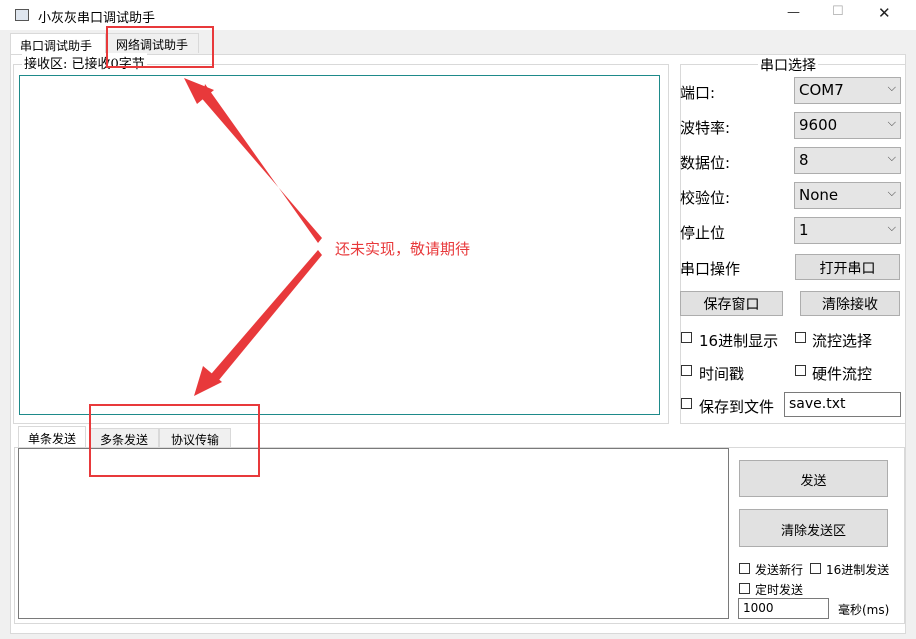 The image size is (916, 639). What do you see at coordinates (254, 161) in the screenshot?
I see `arrow-up-icon` at bounding box center [254, 161].